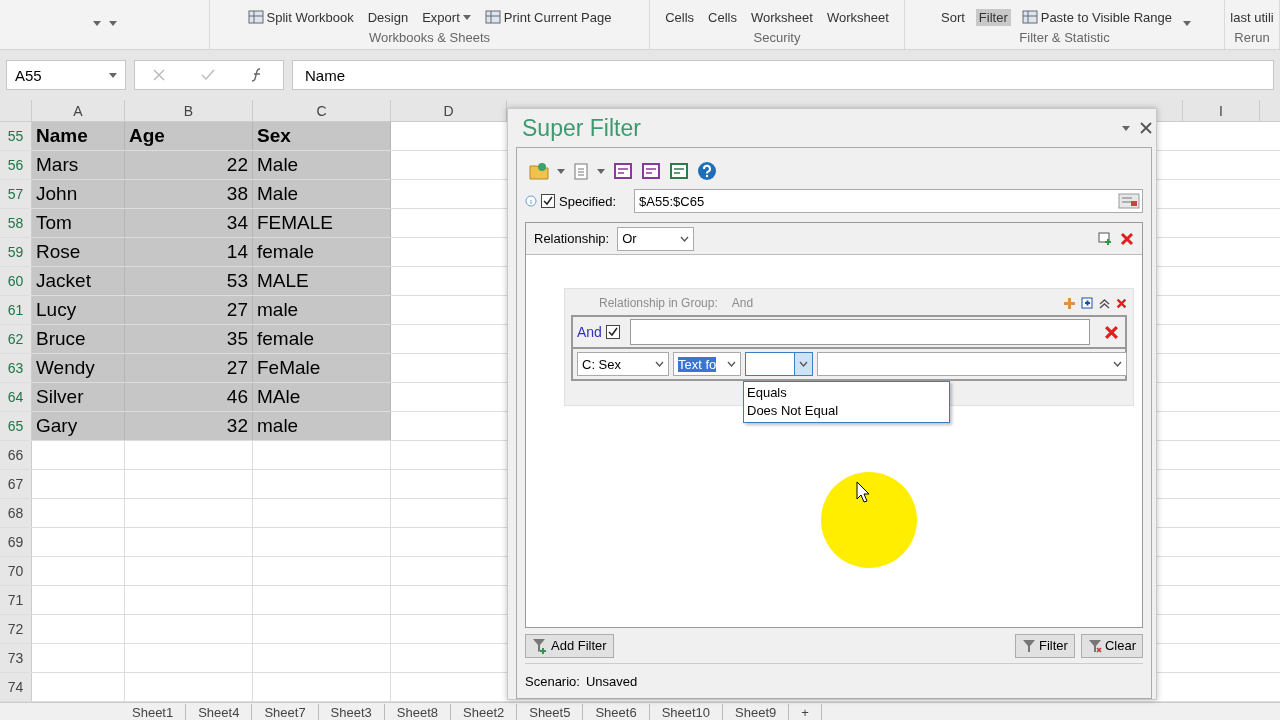  I want to click on sheet-tab: Sheet4, so click(219, 712).